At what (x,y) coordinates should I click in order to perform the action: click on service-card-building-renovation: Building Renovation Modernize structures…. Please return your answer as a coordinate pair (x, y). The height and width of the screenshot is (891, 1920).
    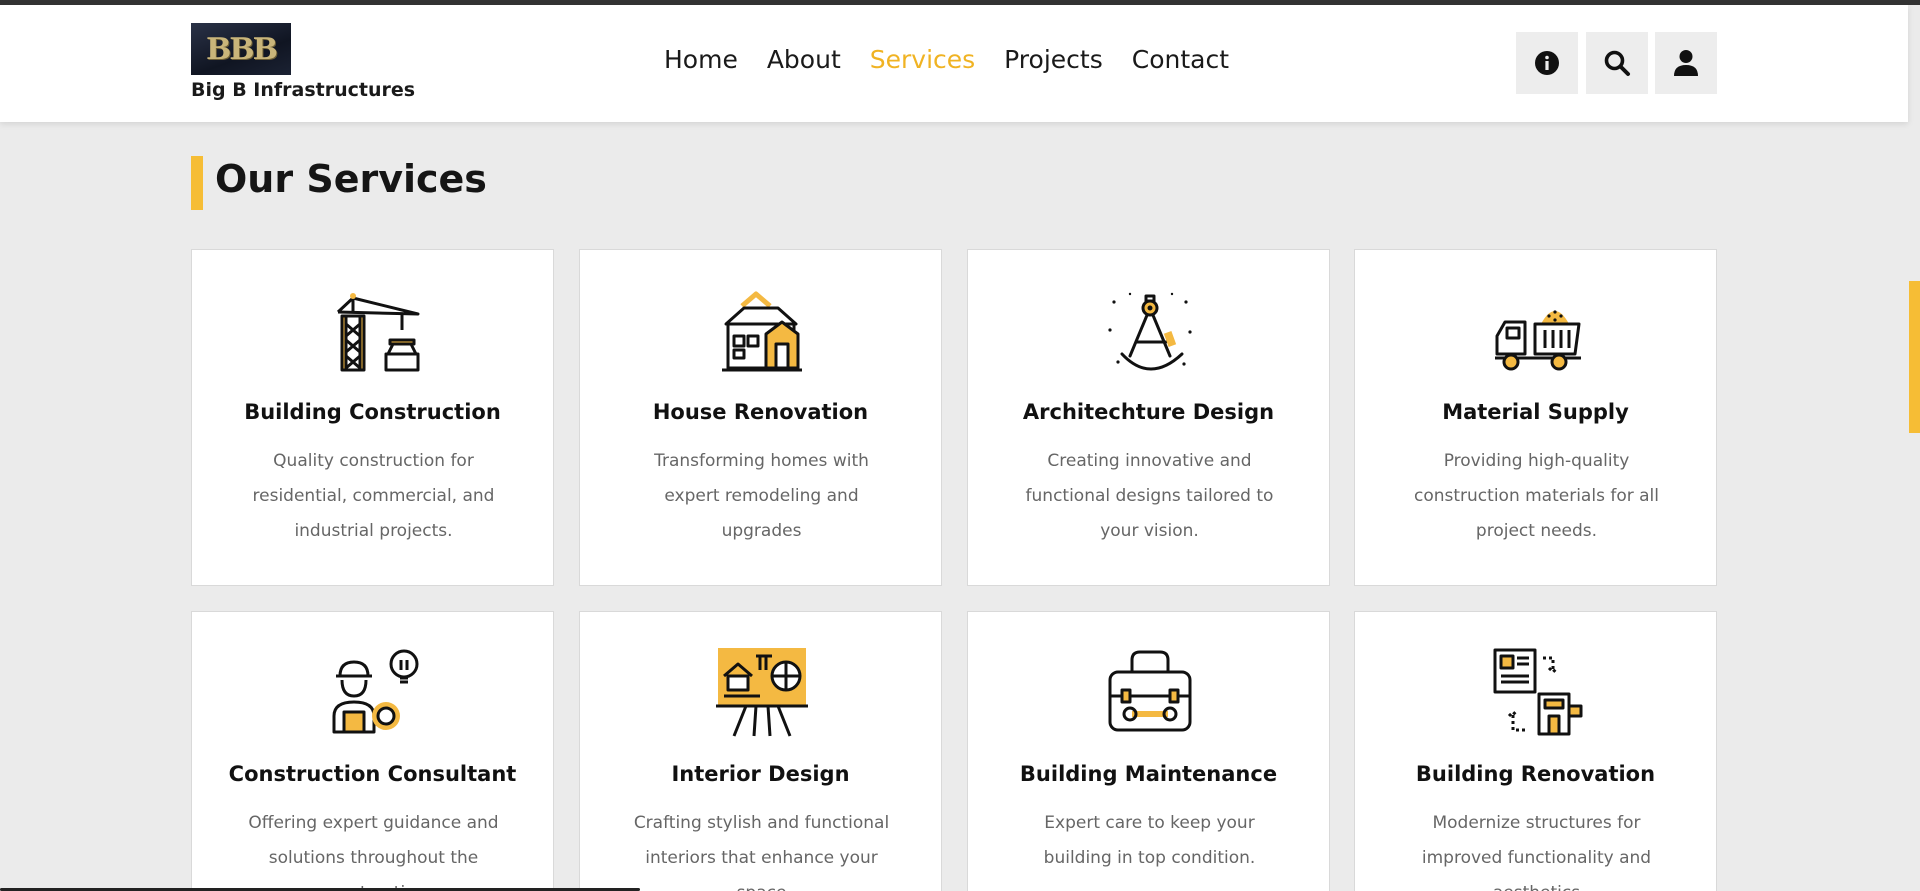
    Looking at the image, I should click on (1535, 751).